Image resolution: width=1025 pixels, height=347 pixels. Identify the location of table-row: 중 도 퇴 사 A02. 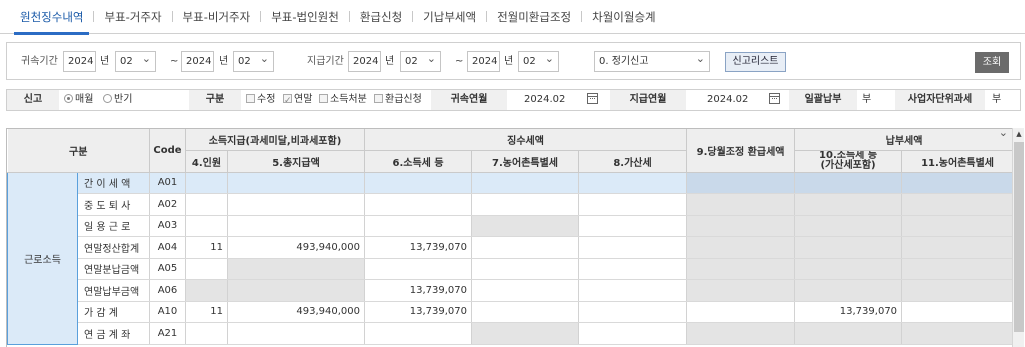
(510, 204).